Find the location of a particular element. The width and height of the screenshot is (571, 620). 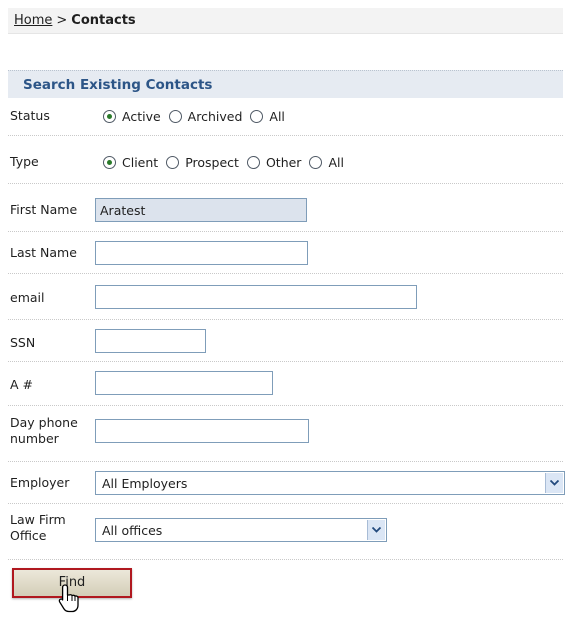

type-option-all: All is located at coordinates (326, 162).